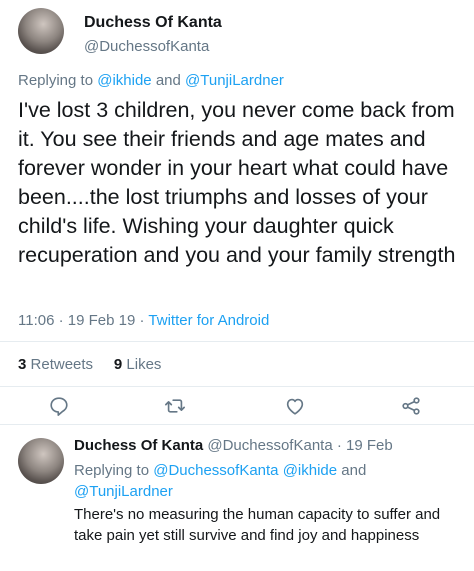 The image size is (474, 571). I want to click on reply-author-avatar, so click(41, 461).